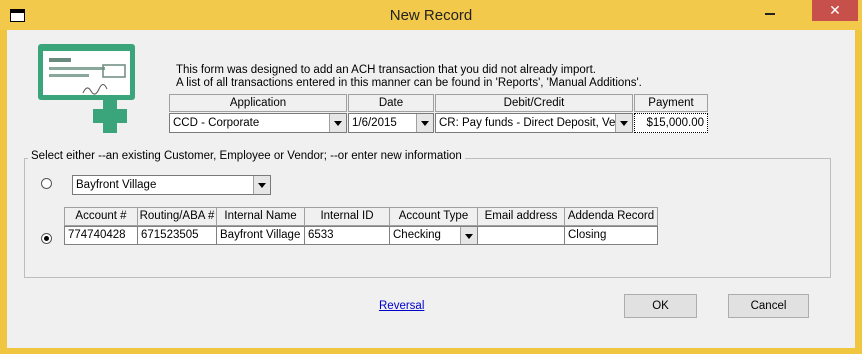 This screenshot has width=862, height=354. What do you see at coordinates (768, 306) in the screenshot?
I see `cancel-button: Cancel` at bounding box center [768, 306].